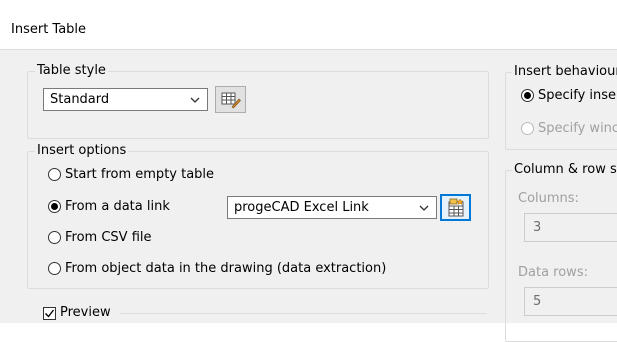  Describe the element at coordinates (570, 227) in the screenshot. I see `columns-input: 3` at that location.